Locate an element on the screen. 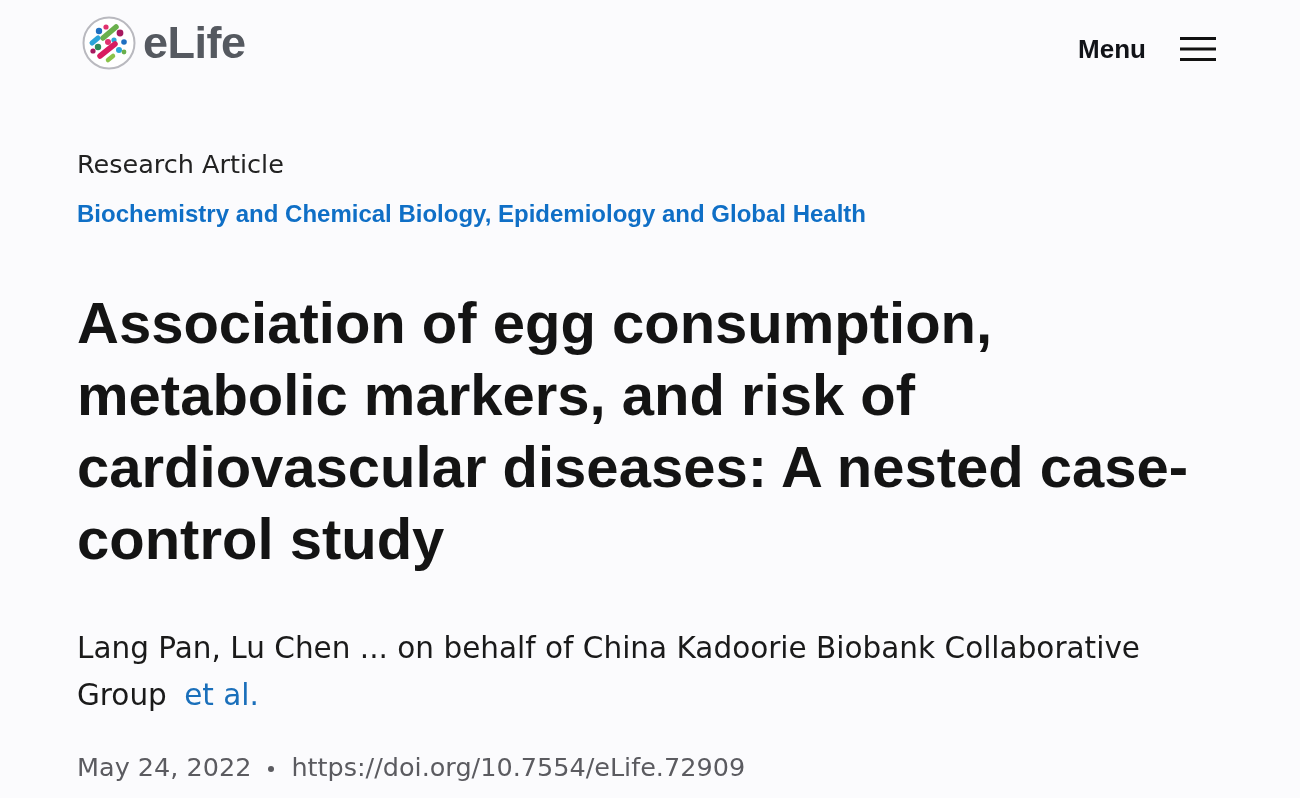 The width and height of the screenshot is (1300, 798). article-type: Research Article is located at coordinates (180, 164).